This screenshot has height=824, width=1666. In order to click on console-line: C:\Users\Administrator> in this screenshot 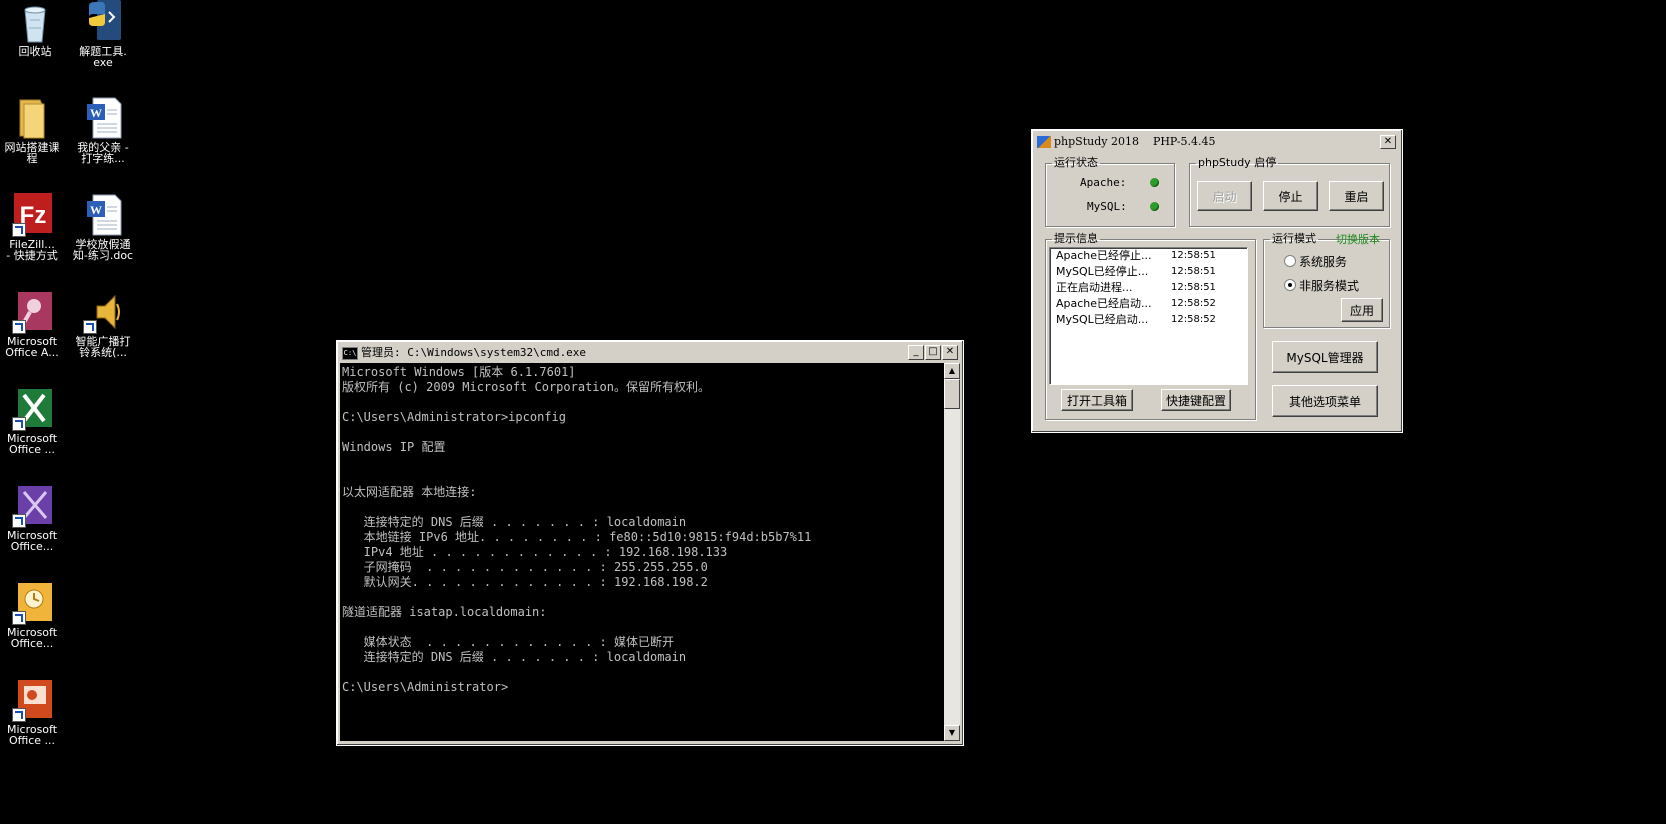, I will do `click(425, 687)`.